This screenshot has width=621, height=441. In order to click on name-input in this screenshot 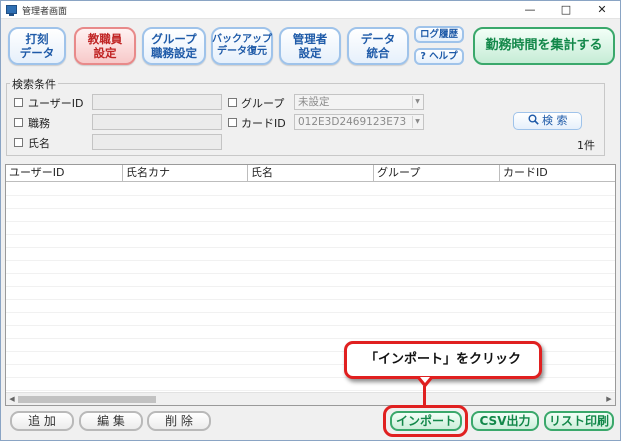, I will do `click(157, 142)`.